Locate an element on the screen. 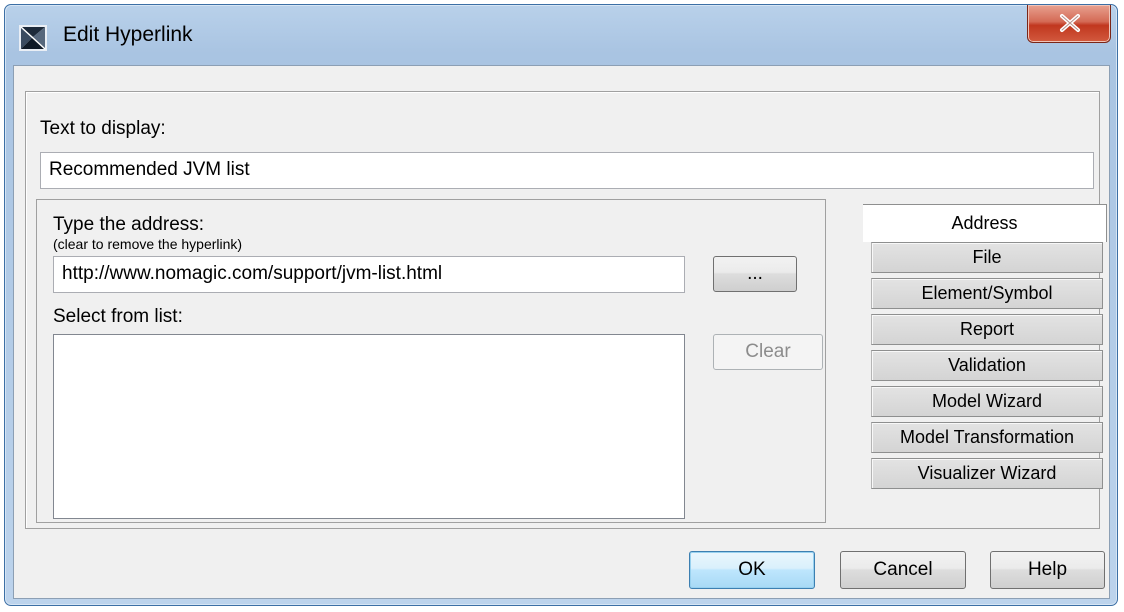  type-address-hint: (clear to remove the hyperlink) is located at coordinates (148, 244).